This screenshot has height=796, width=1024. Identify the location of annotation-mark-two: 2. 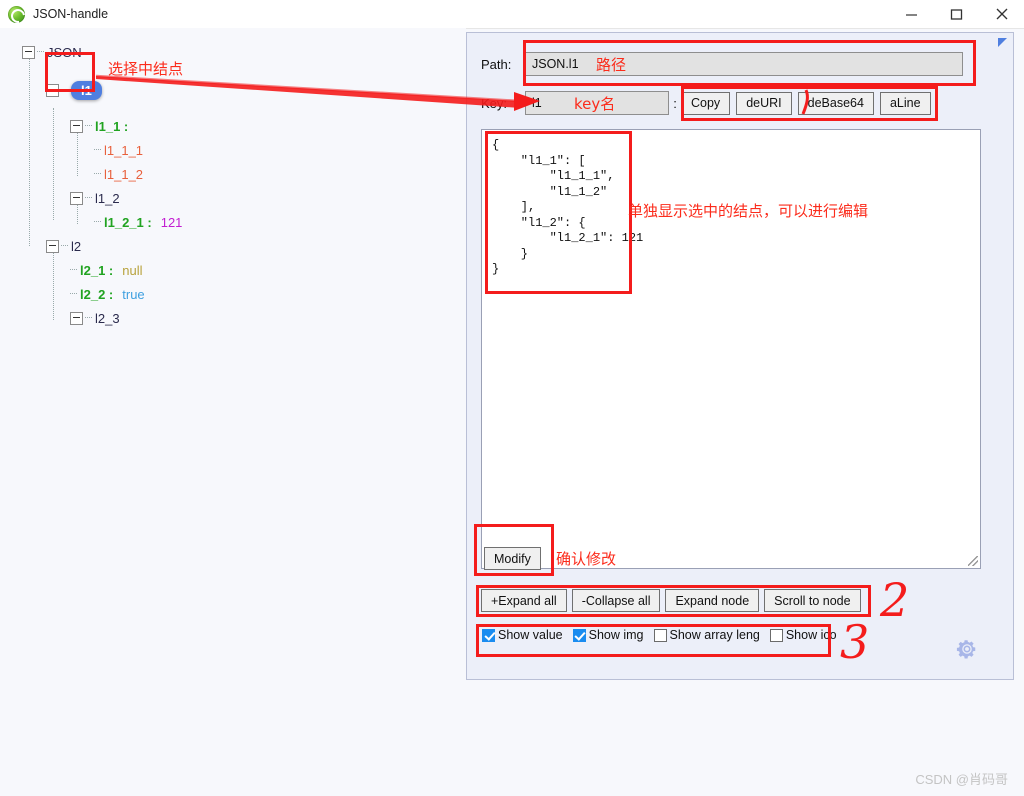
(895, 600).